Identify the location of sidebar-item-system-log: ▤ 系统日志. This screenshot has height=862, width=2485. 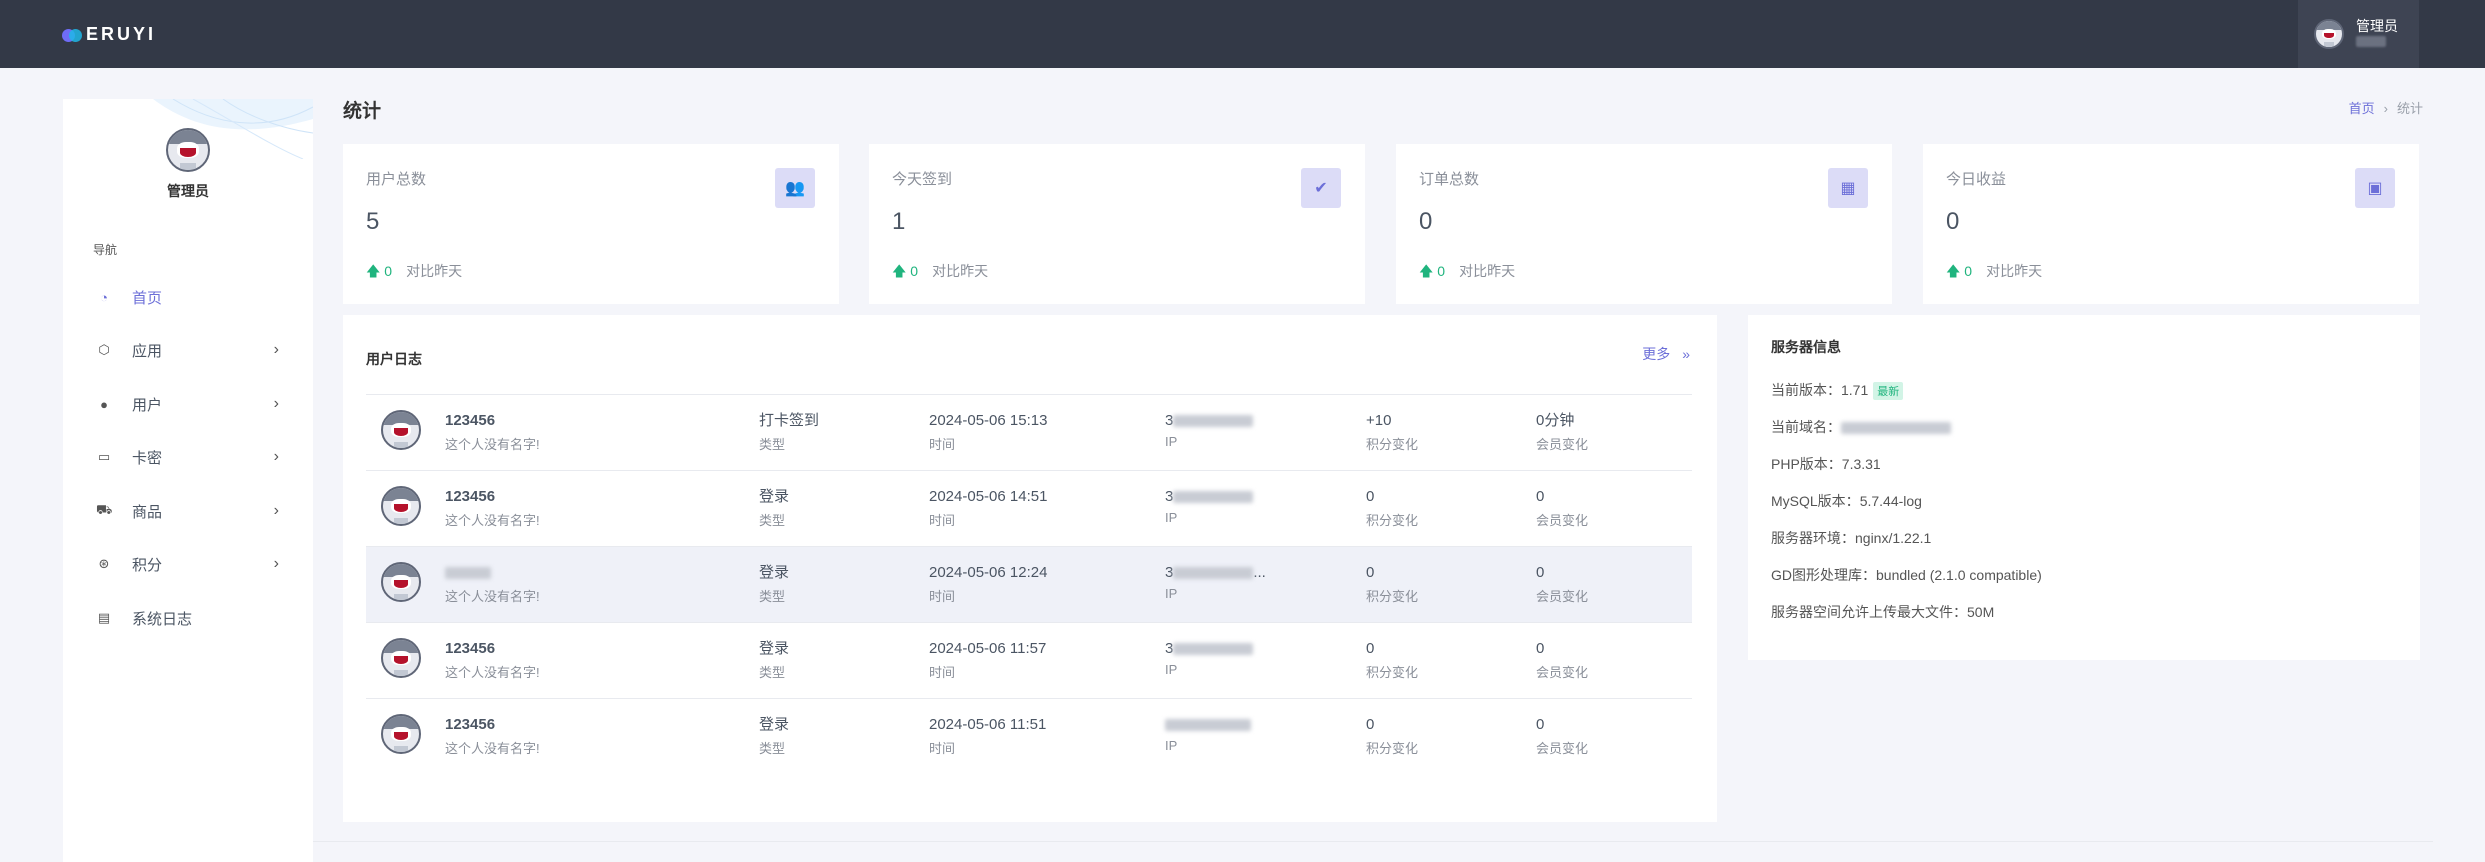
(188, 618).